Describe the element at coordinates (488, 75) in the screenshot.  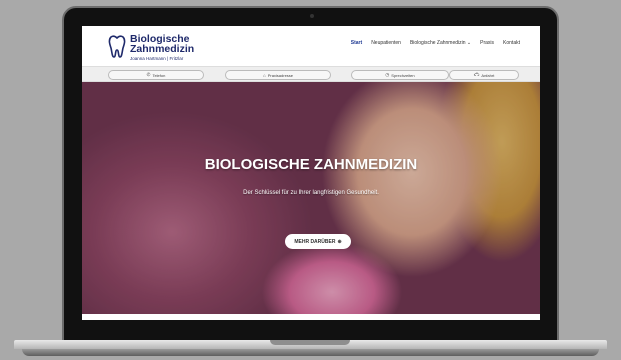
I see `anfahrt-label: Anfahrt` at that location.